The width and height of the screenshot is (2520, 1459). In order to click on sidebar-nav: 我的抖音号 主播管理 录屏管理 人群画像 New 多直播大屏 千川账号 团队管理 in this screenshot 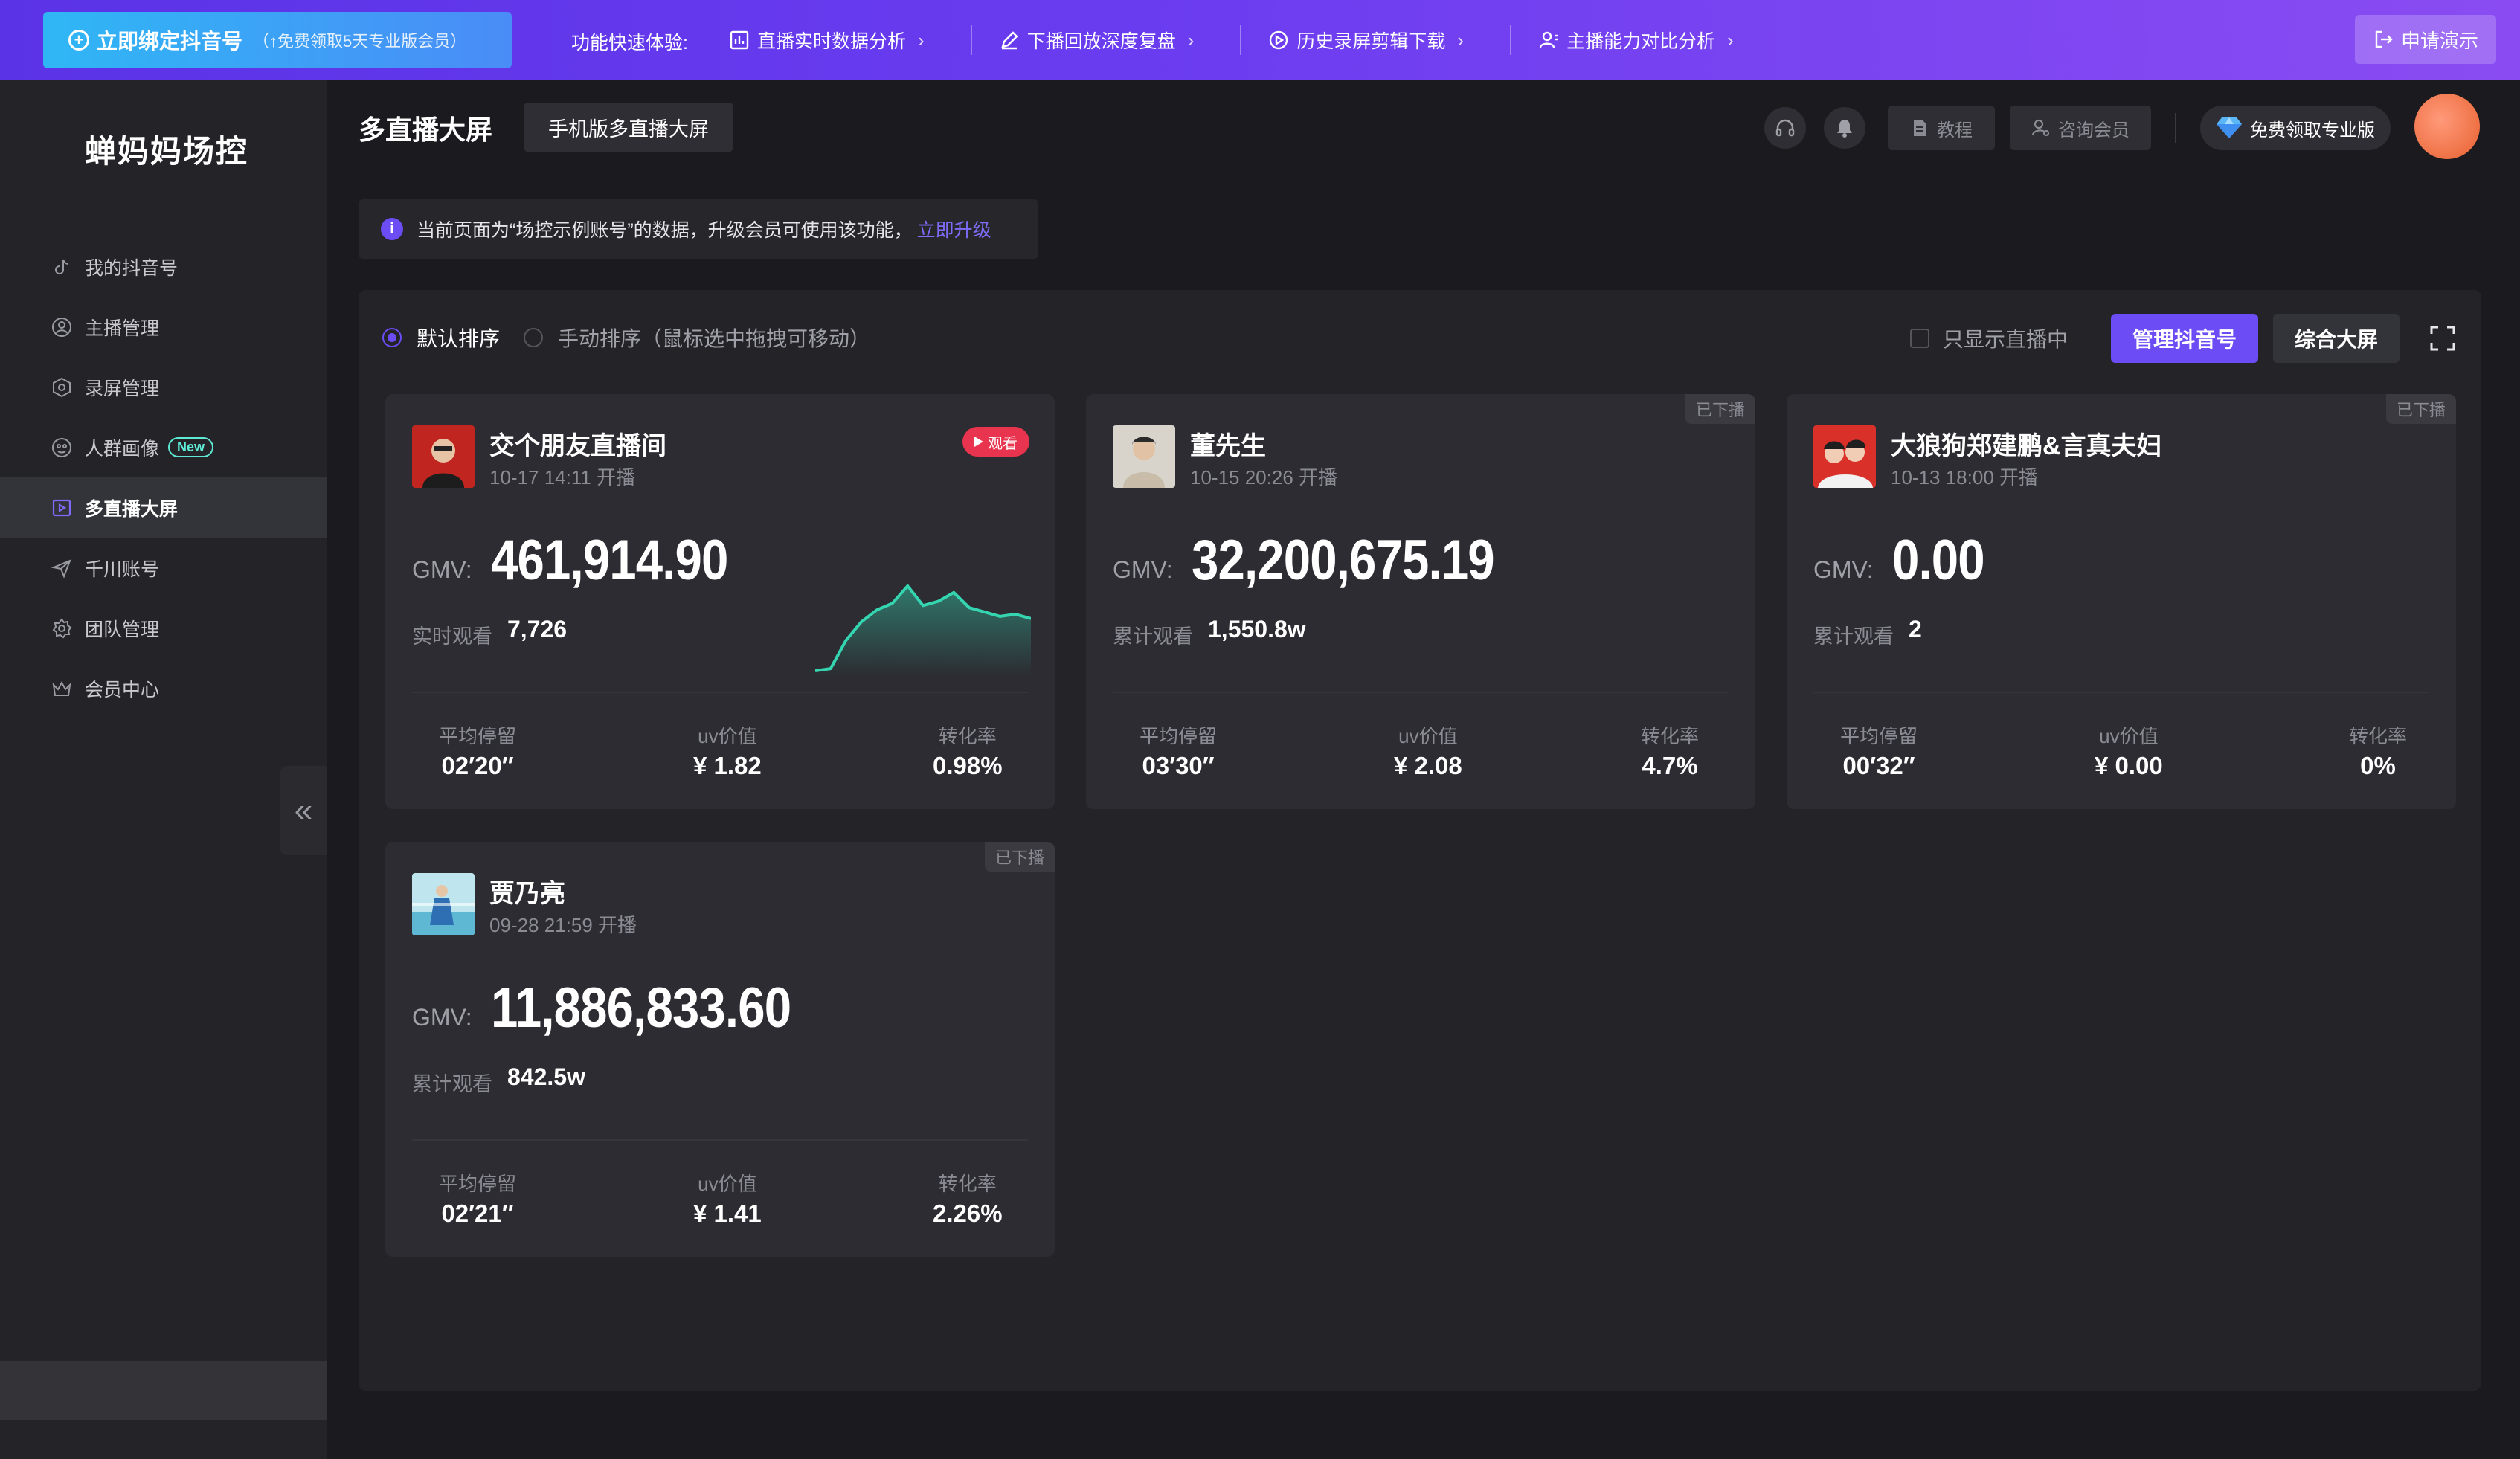, I will do `click(163, 477)`.